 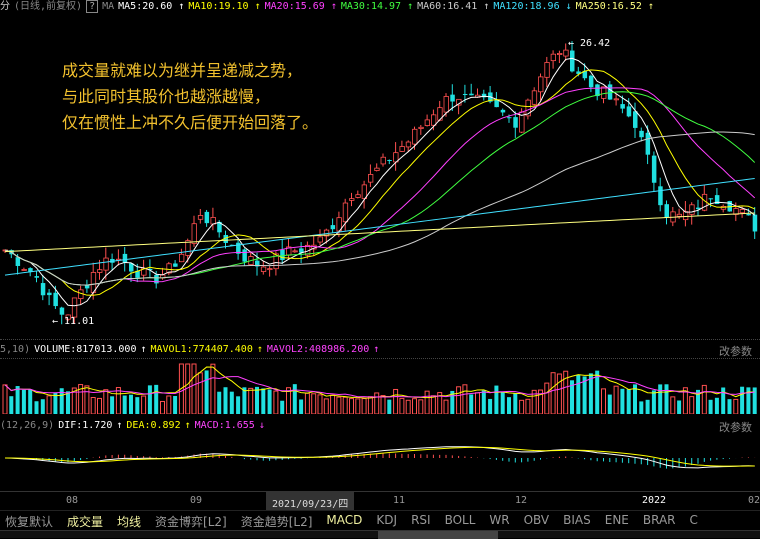 I want to click on x-axis: 08 09 2021/09/23/四 11 12 2022 02, so click(x=380, y=500).